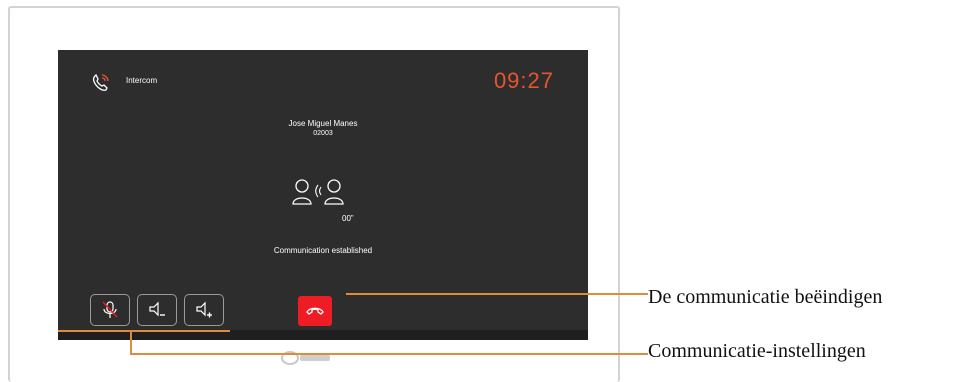  Describe the element at coordinates (131, 343) in the screenshot. I see `settings-callout-stem` at that location.